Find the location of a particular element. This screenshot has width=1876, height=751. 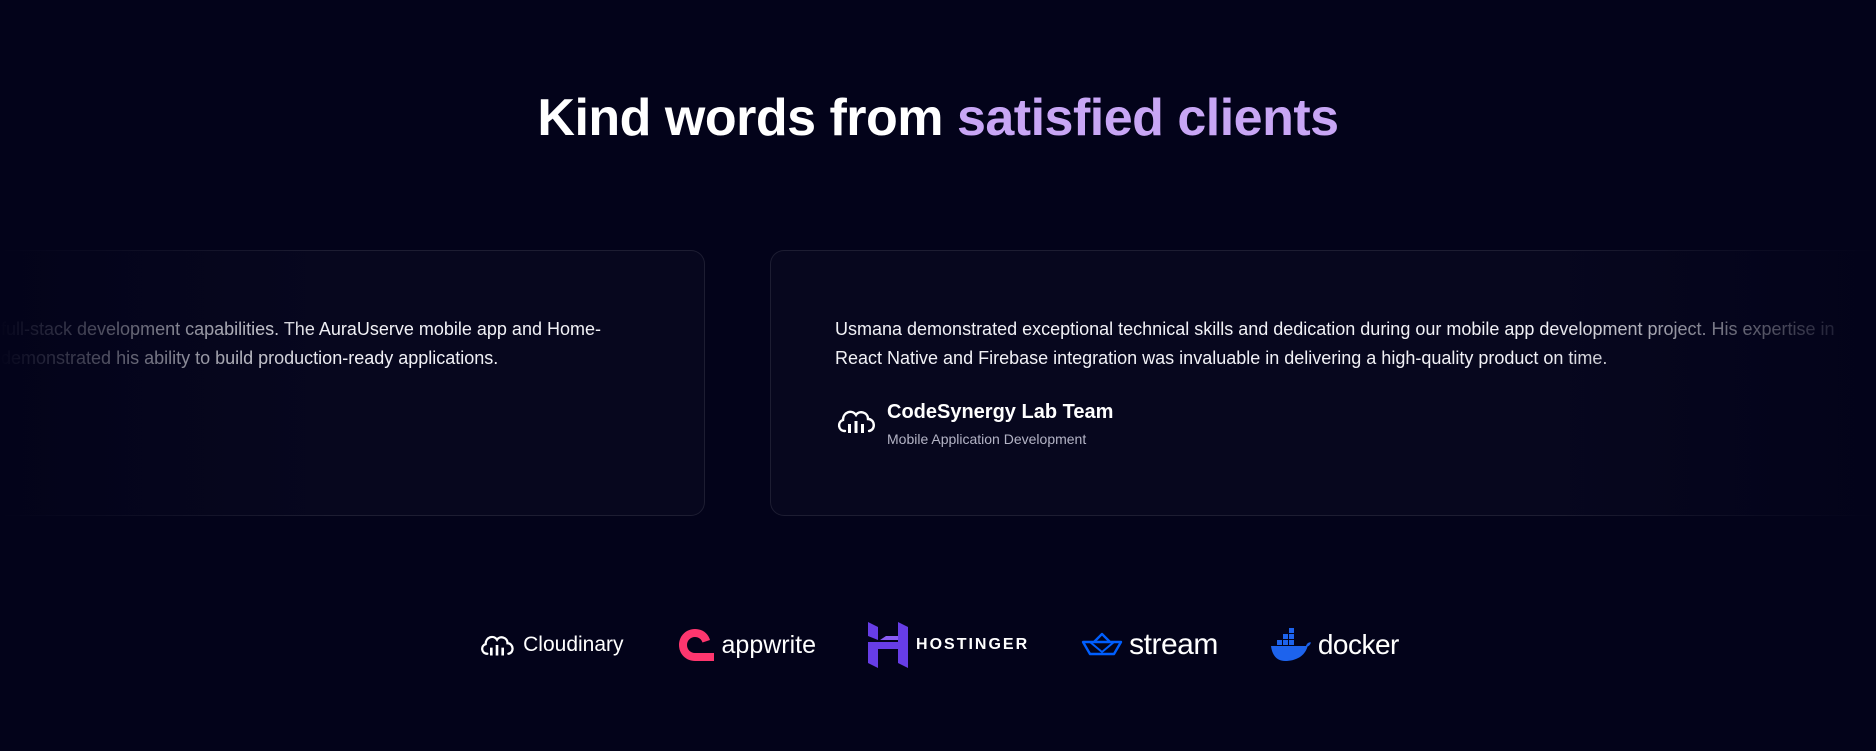

logo-hostinger: HOSTINGER is located at coordinates (948, 645).